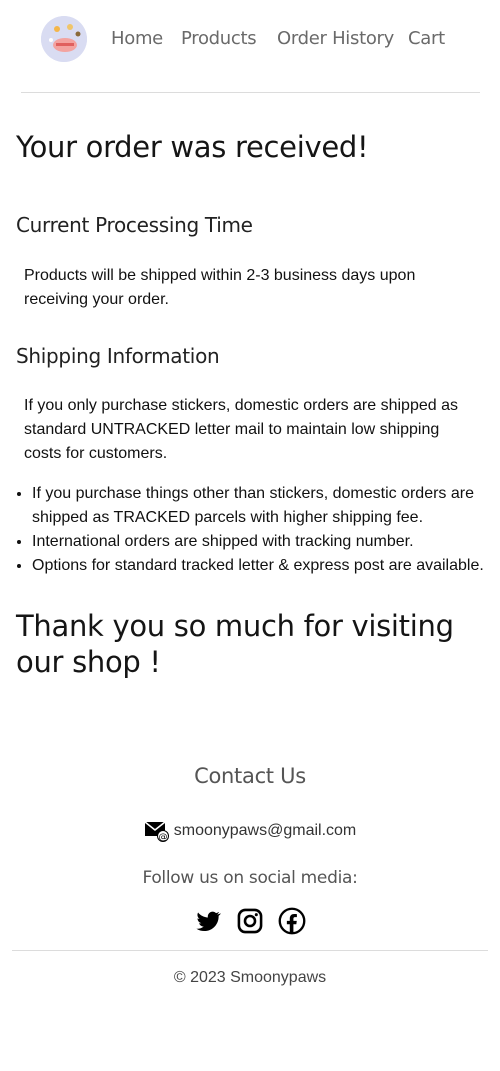 This screenshot has height=1071, width=500. I want to click on page-title: Your order was received!, so click(192, 147).